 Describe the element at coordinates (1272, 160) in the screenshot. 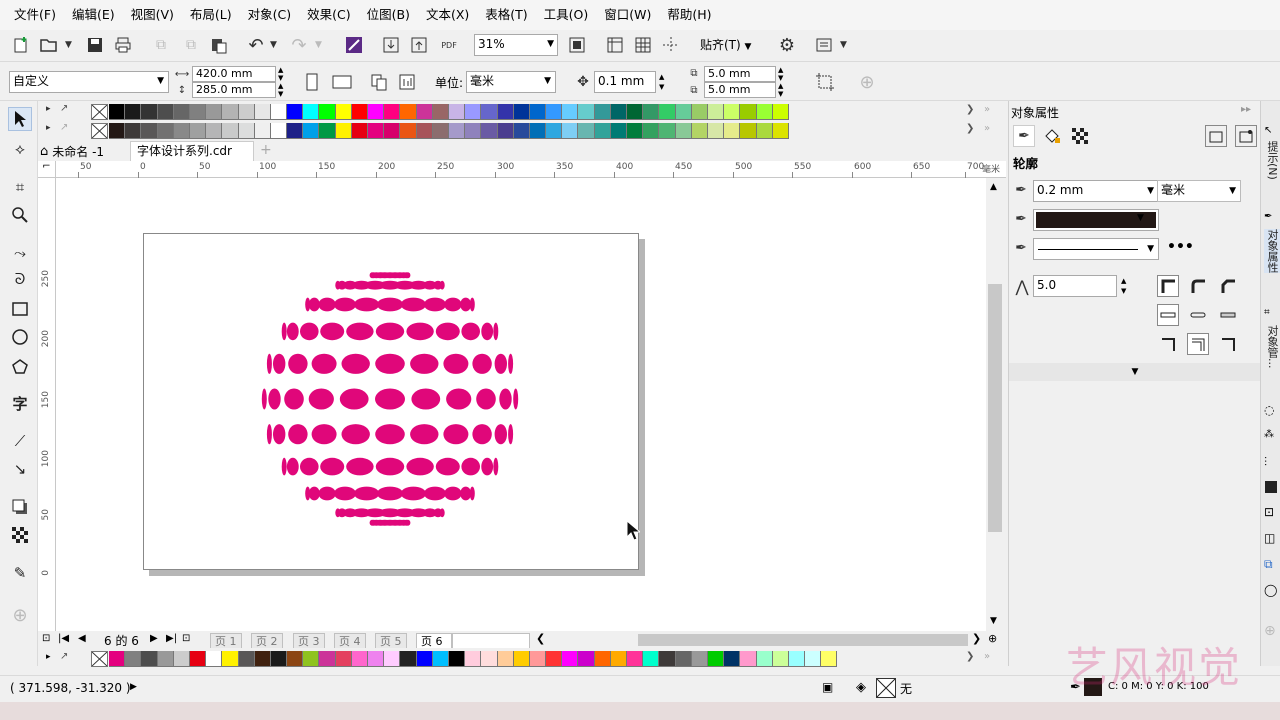

I see `hints-tab: 提示(N)` at that location.